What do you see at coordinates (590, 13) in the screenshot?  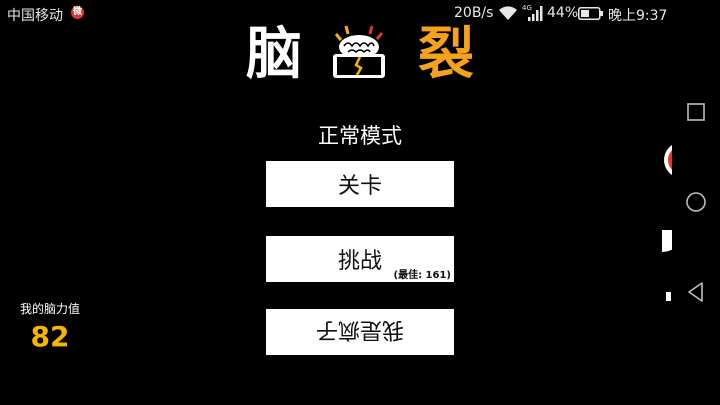 I see `battery-icon` at bounding box center [590, 13].